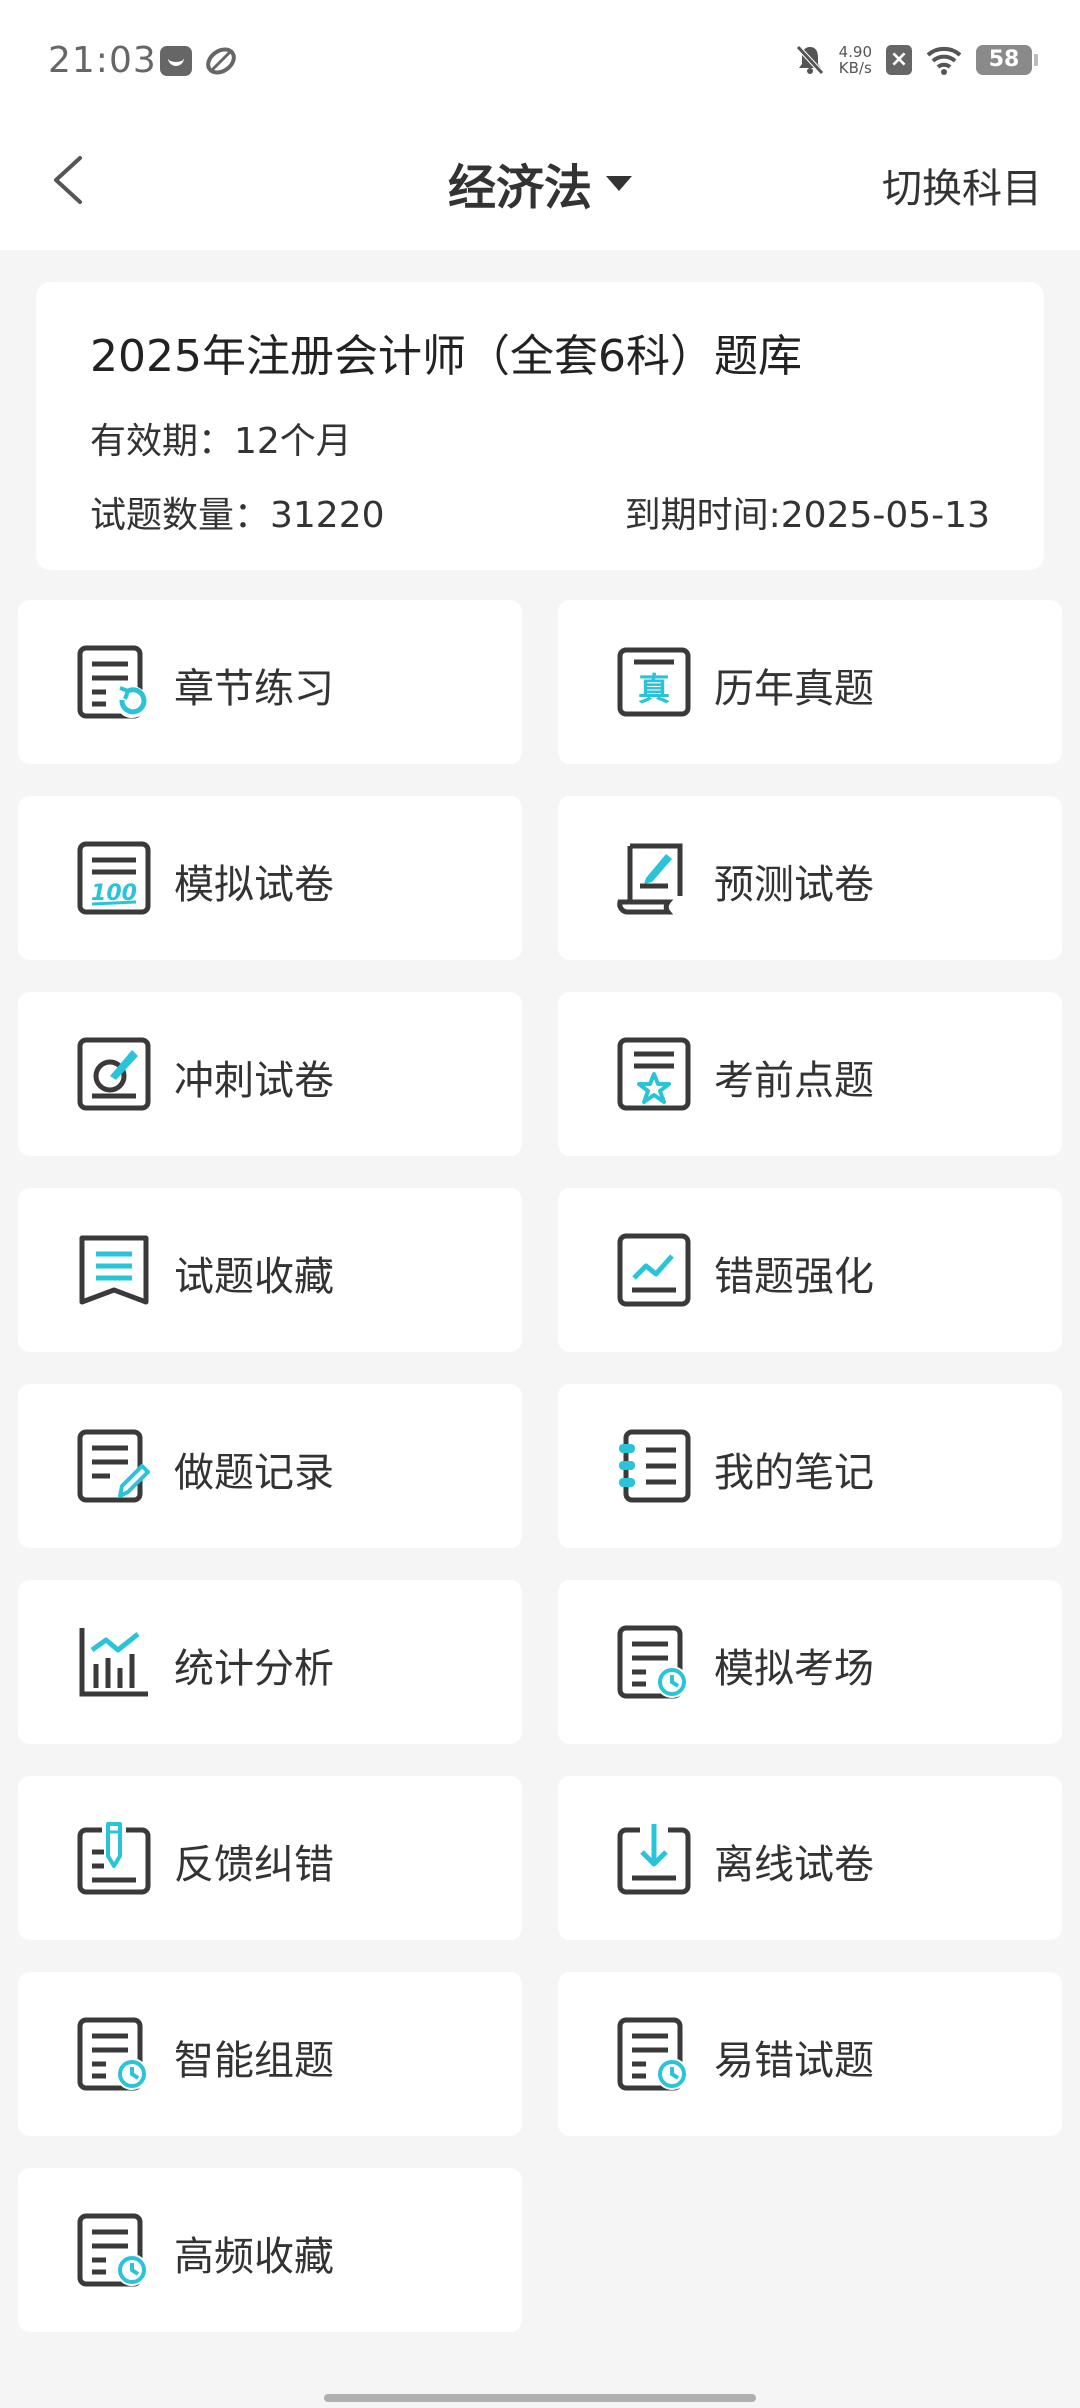  I want to click on pre-exam-star-icon, so click(654, 1074).